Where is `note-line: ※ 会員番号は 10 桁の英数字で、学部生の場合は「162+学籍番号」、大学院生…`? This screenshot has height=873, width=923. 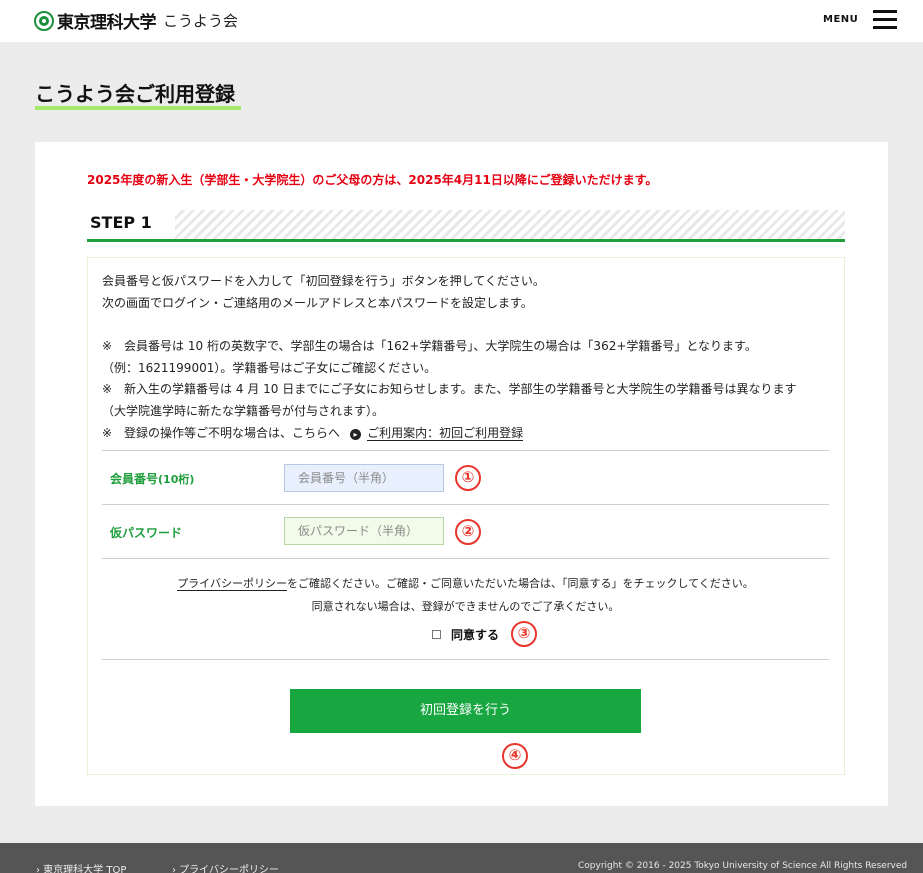 note-line: ※ 会員番号は 10 桁の英数字で、学部生の場合は「162+学籍番号」、大学院生… is located at coordinates (429, 346).